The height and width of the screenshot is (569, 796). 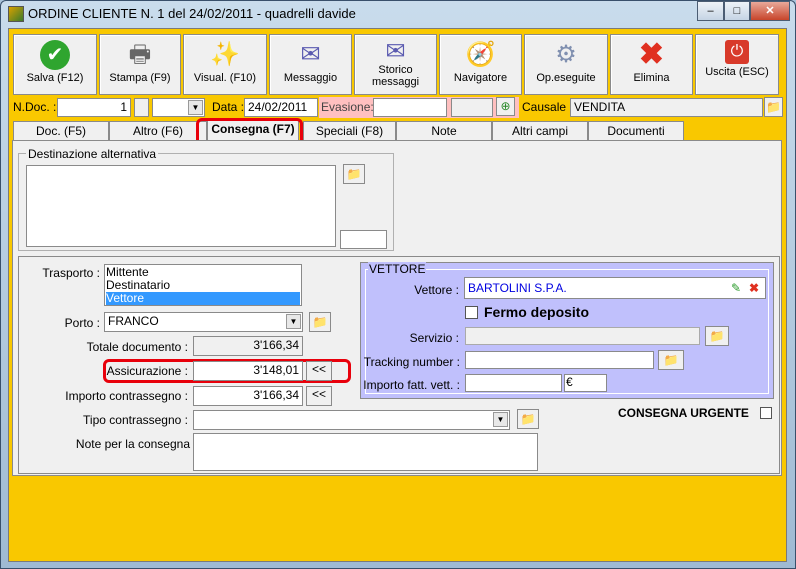 I want to click on compass-icon: 🧭, so click(x=480, y=54).